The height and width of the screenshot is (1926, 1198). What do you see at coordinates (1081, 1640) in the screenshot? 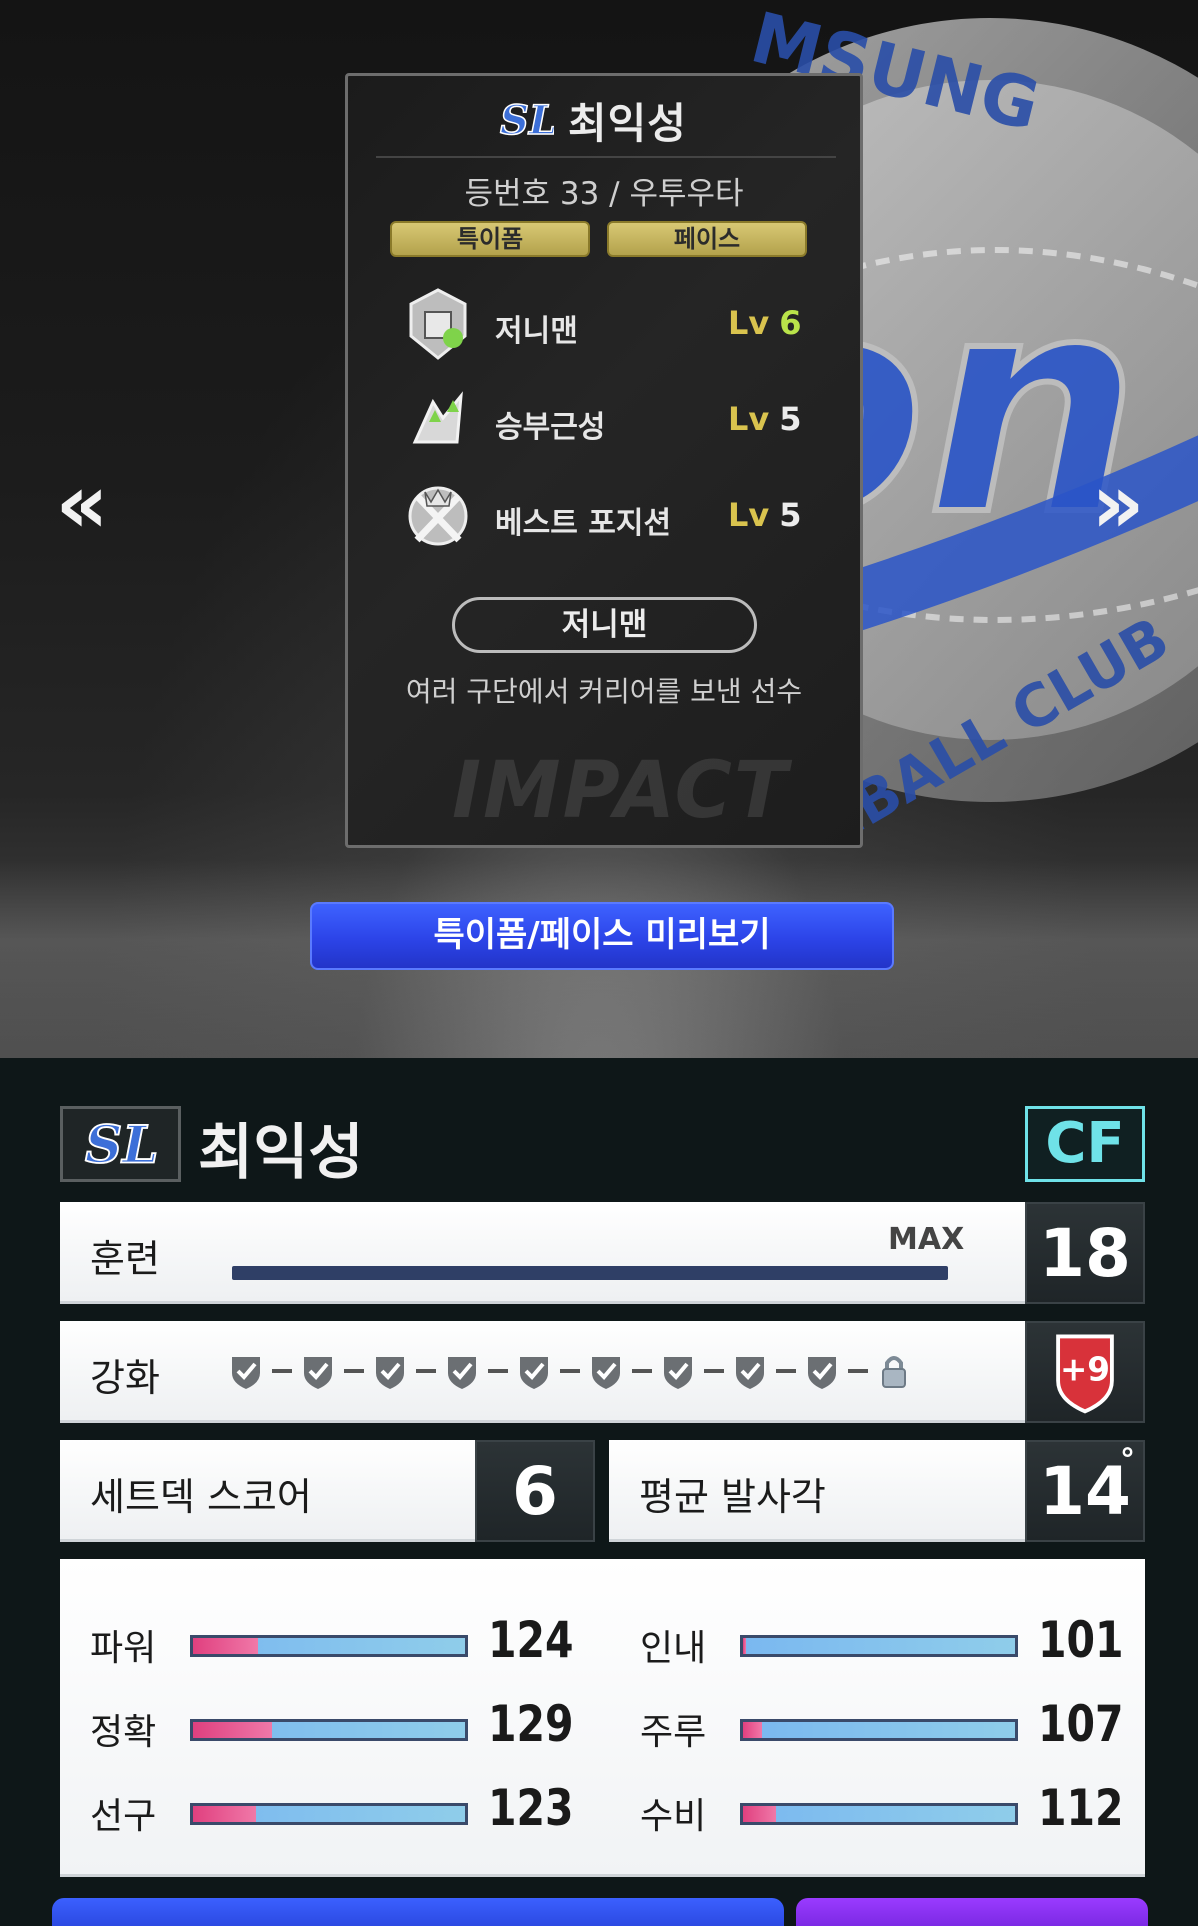
I see `stat-value: 101` at bounding box center [1081, 1640].